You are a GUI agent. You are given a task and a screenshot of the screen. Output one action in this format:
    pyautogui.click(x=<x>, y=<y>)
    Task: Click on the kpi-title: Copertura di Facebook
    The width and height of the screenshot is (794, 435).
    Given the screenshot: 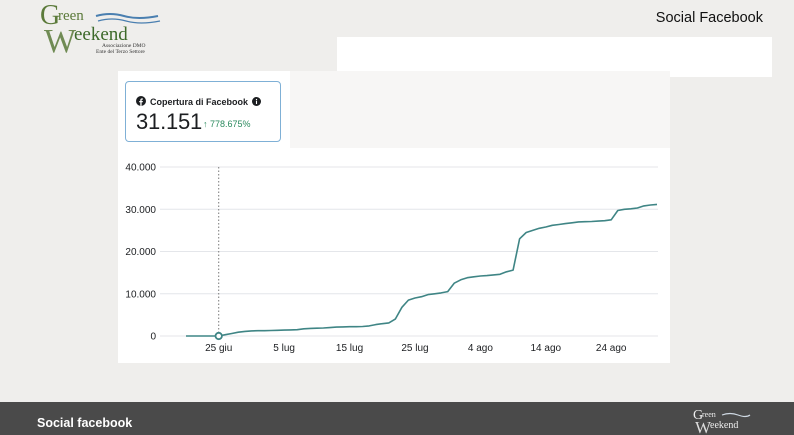 What is the action you would take?
    pyautogui.click(x=199, y=102)
    